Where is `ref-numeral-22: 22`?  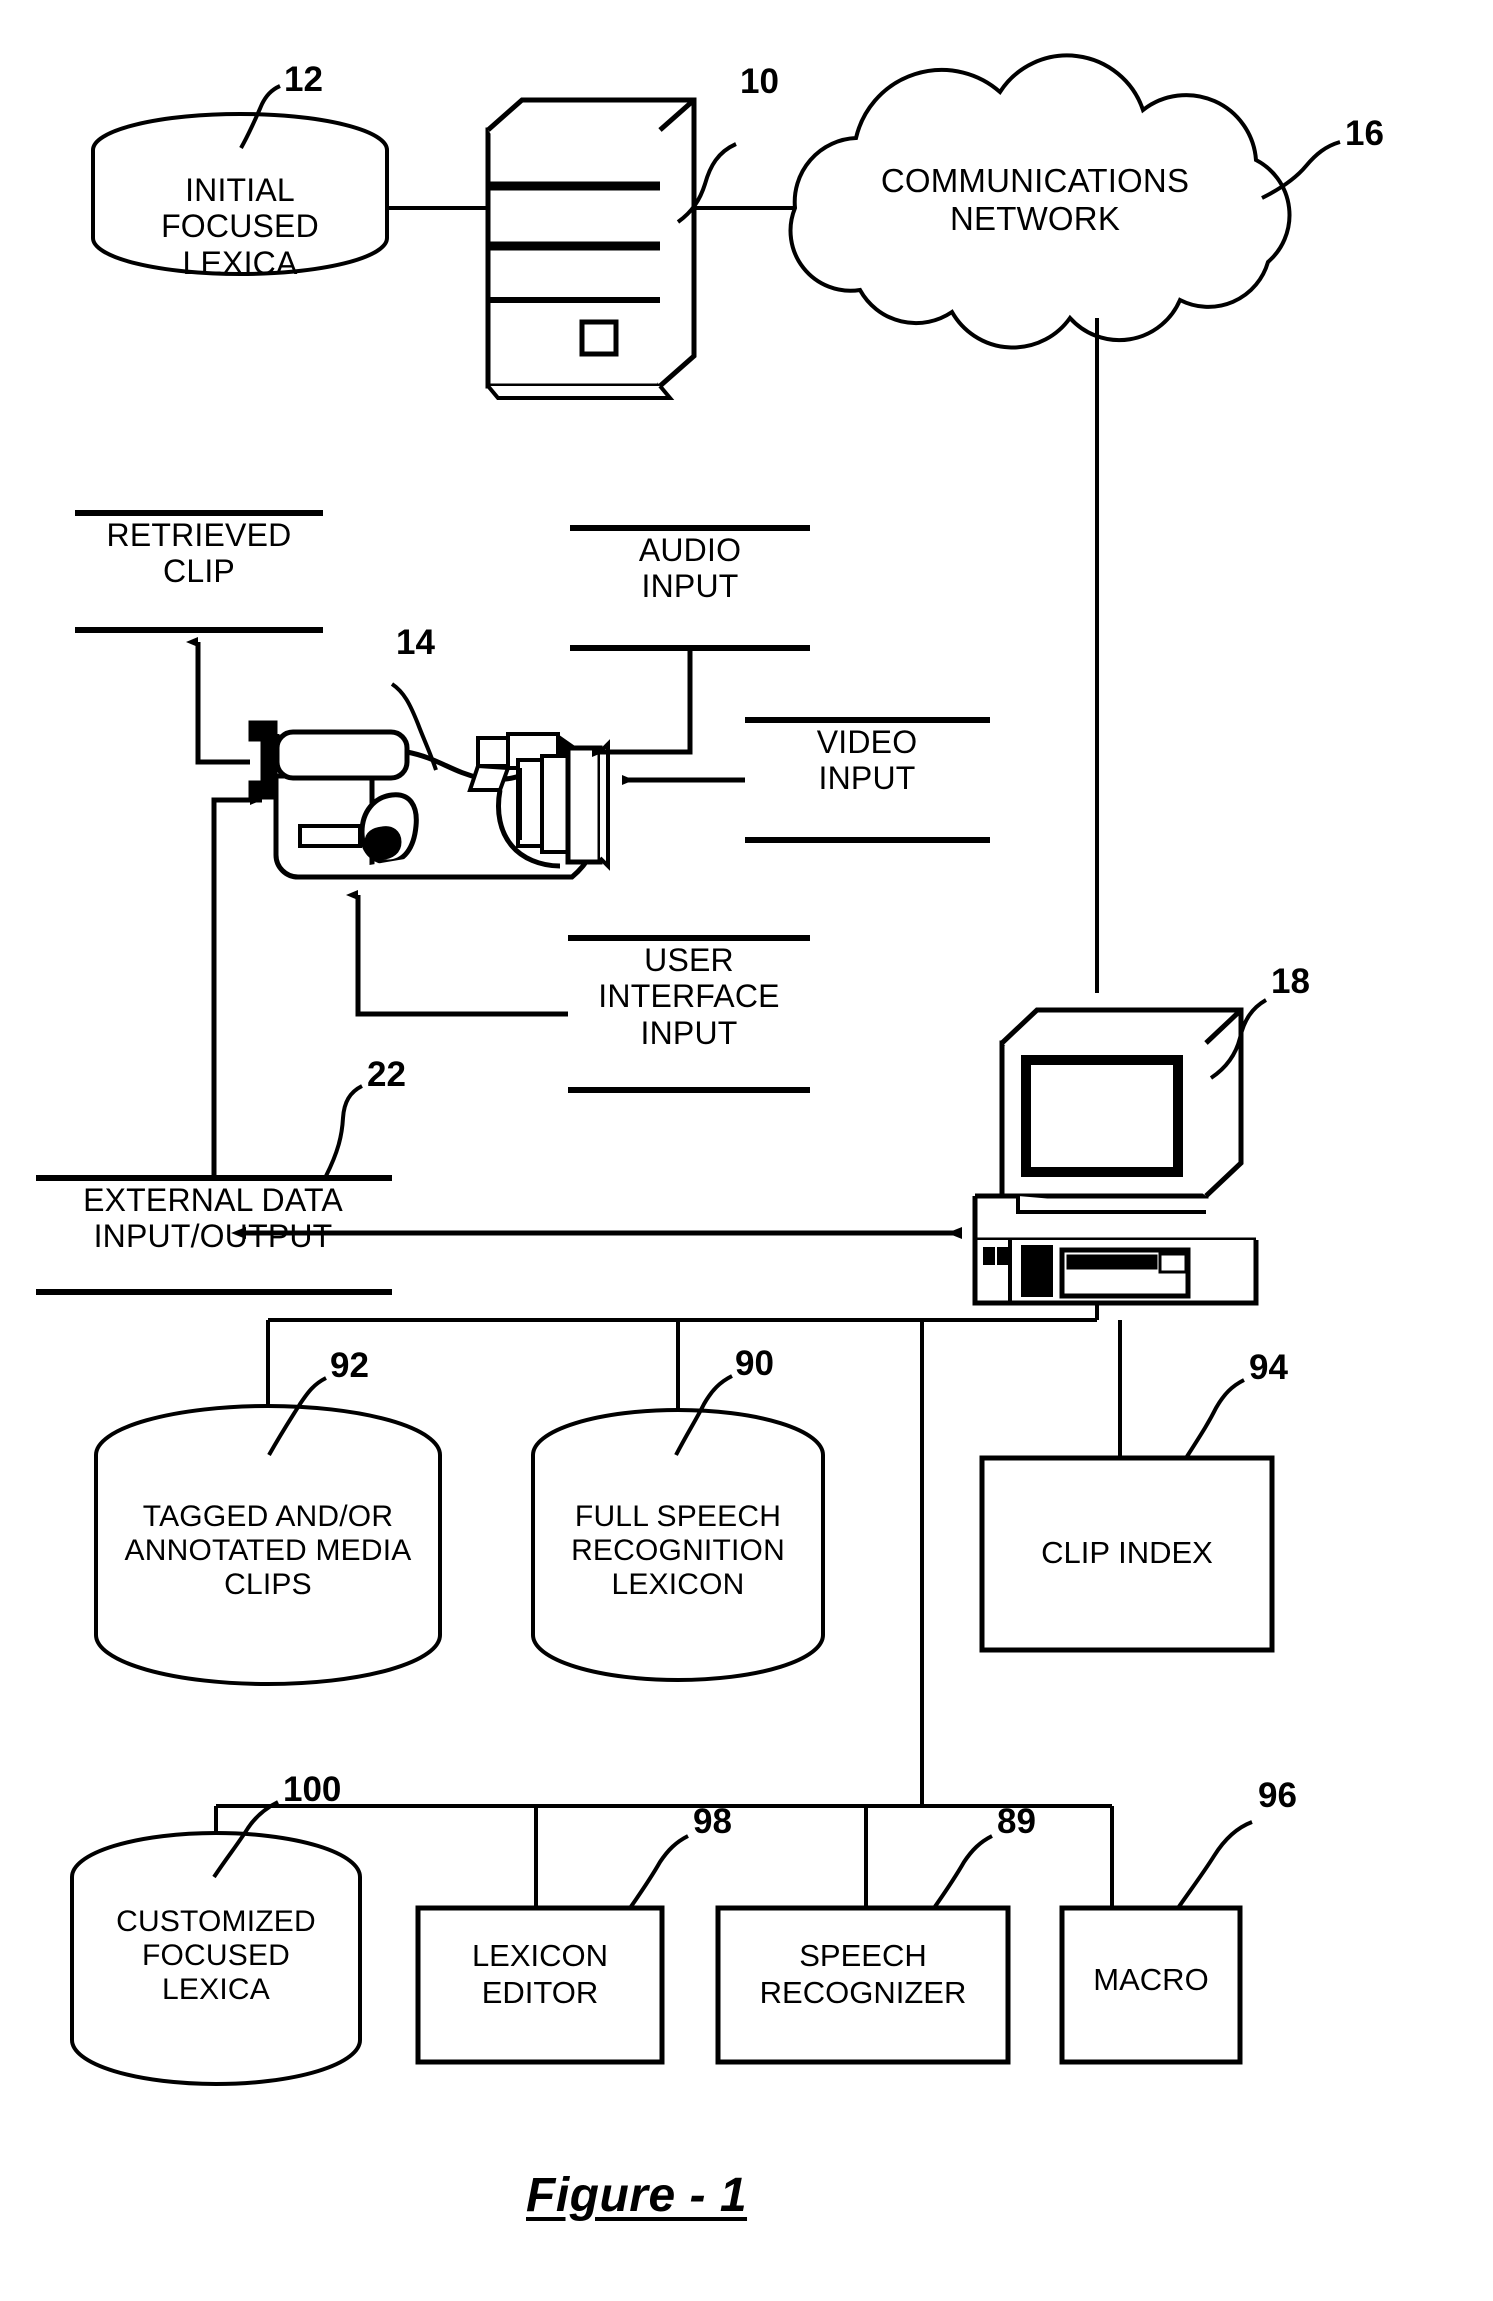 ref-numeral-22: 22 is located at coordinates (386, 1074).